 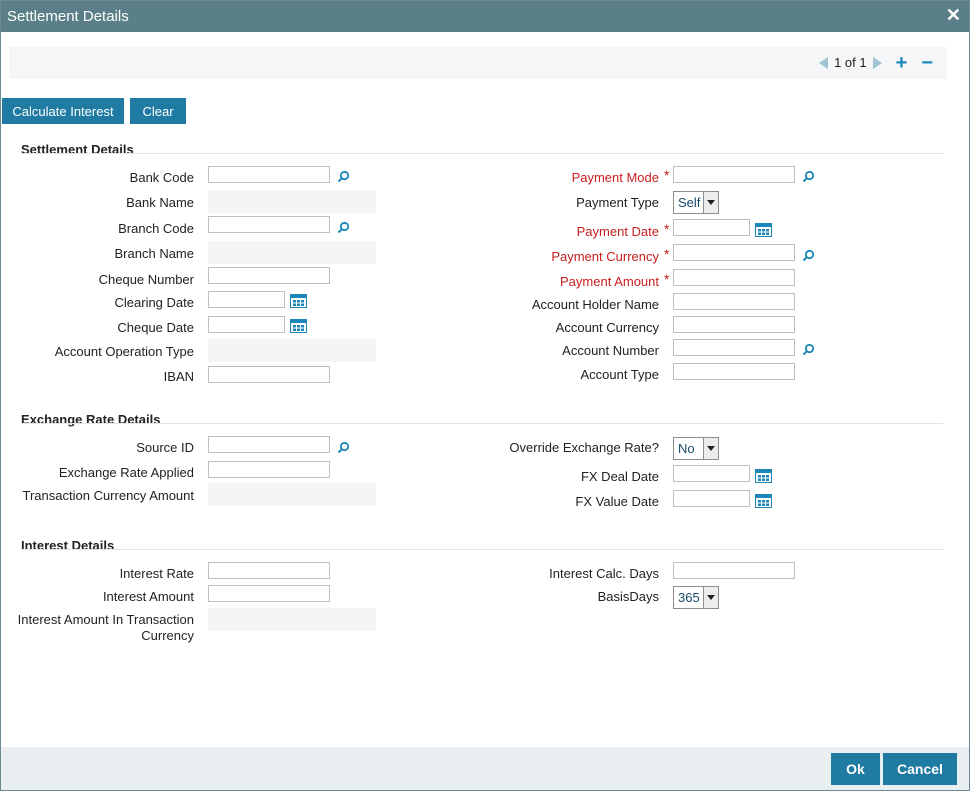 I want to click on interest-amount-input, so click(x=269, y=593).